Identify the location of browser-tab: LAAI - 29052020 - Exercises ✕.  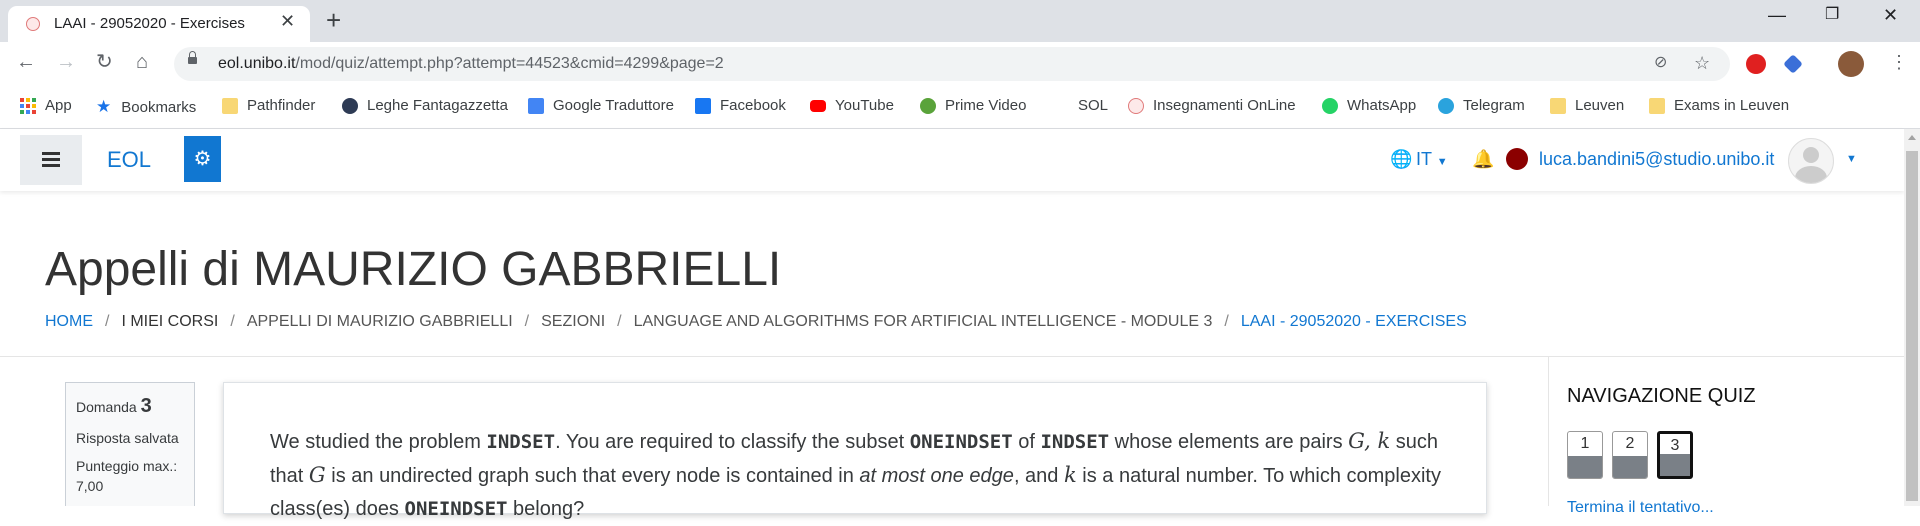
(159, 24).